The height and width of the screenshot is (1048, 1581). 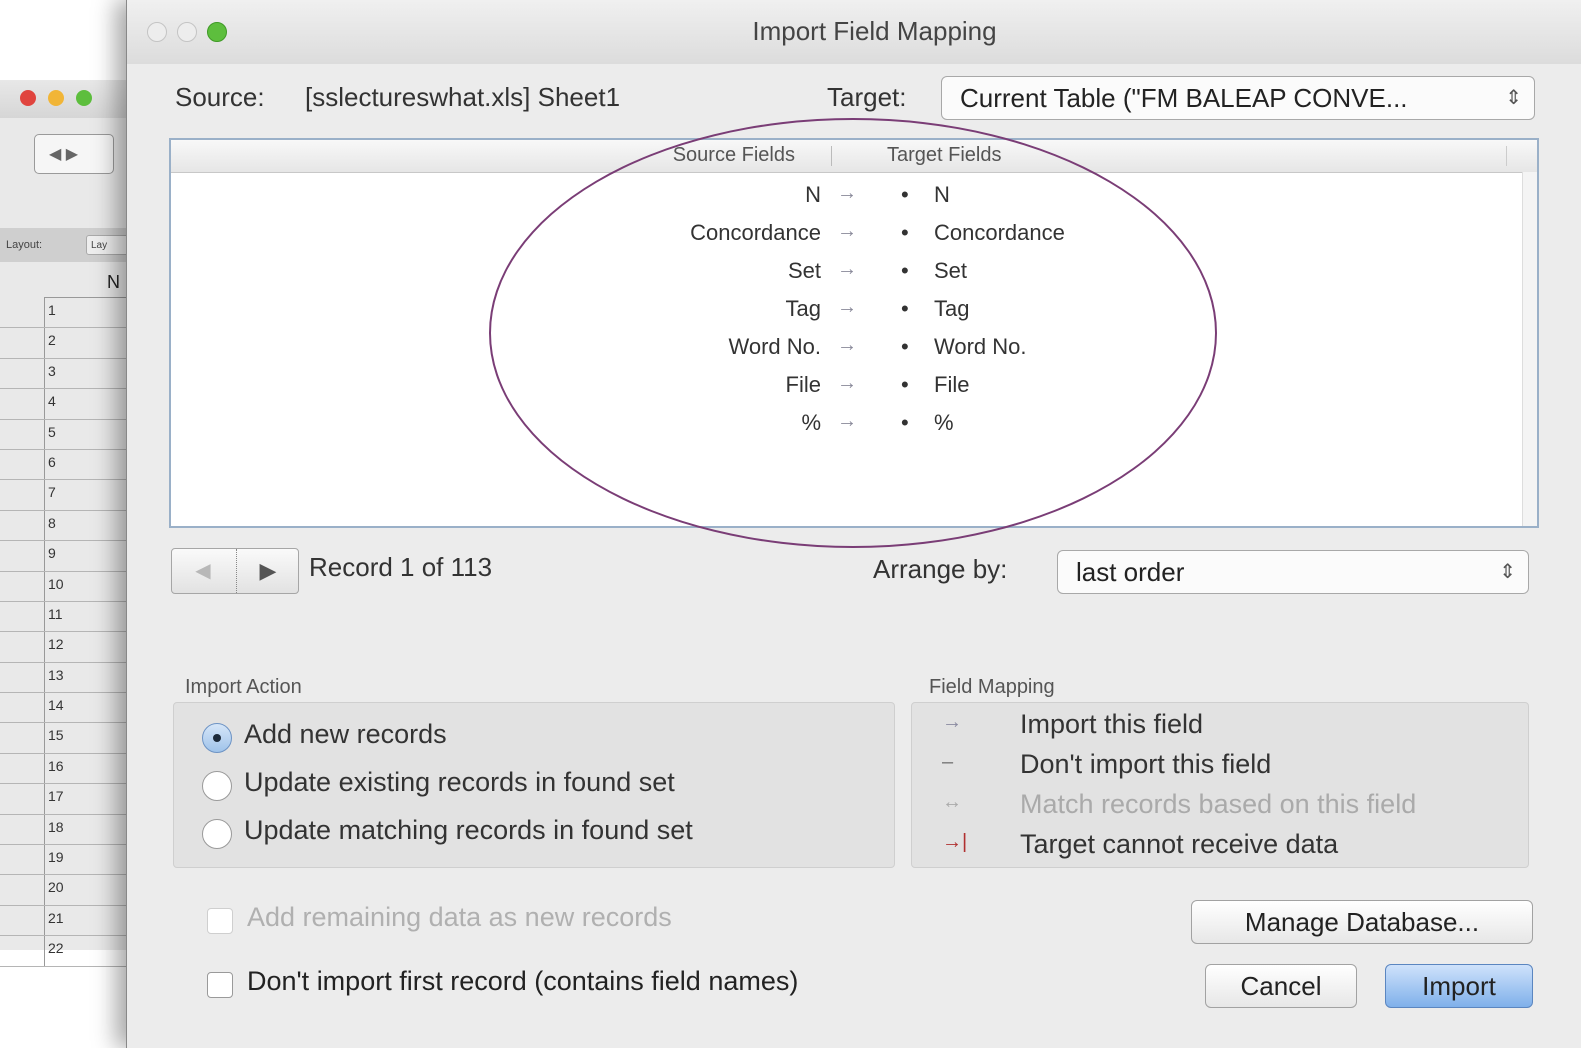 I want to click on table-header: Source Fields Target Fields, so click(x=854, y=156).